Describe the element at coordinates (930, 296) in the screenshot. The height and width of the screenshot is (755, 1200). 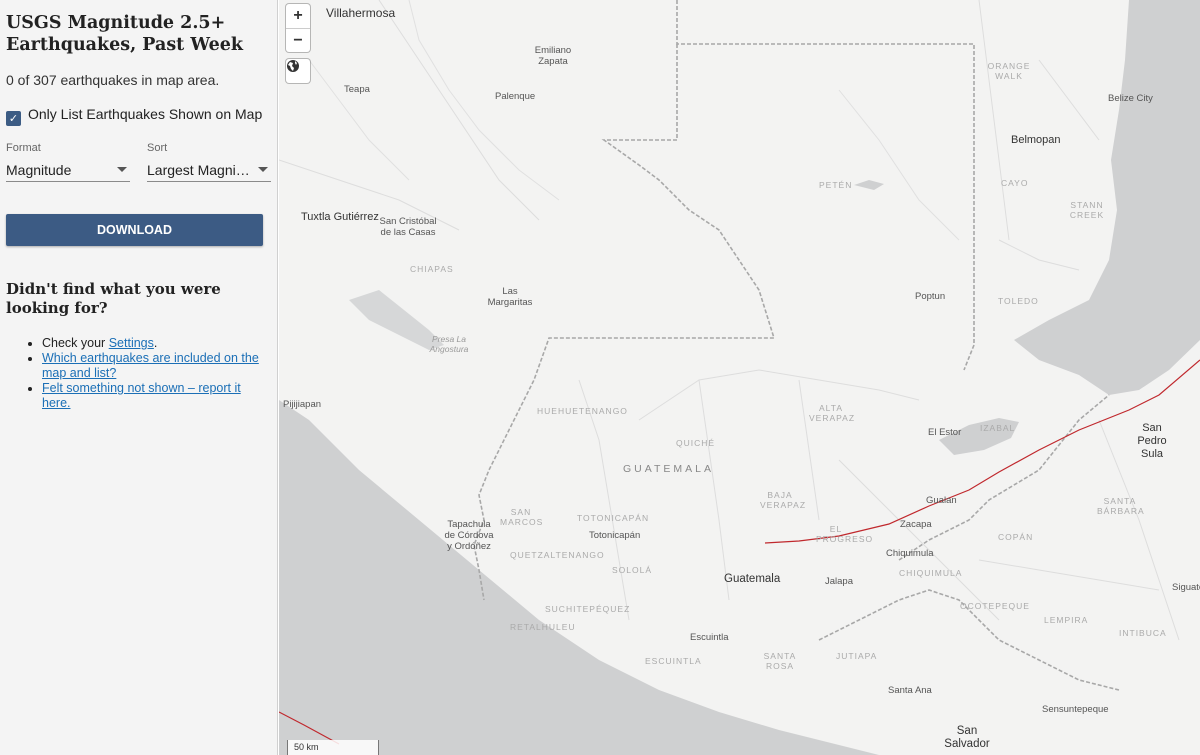
I see `map-label-poptun: Poptun` at that location.